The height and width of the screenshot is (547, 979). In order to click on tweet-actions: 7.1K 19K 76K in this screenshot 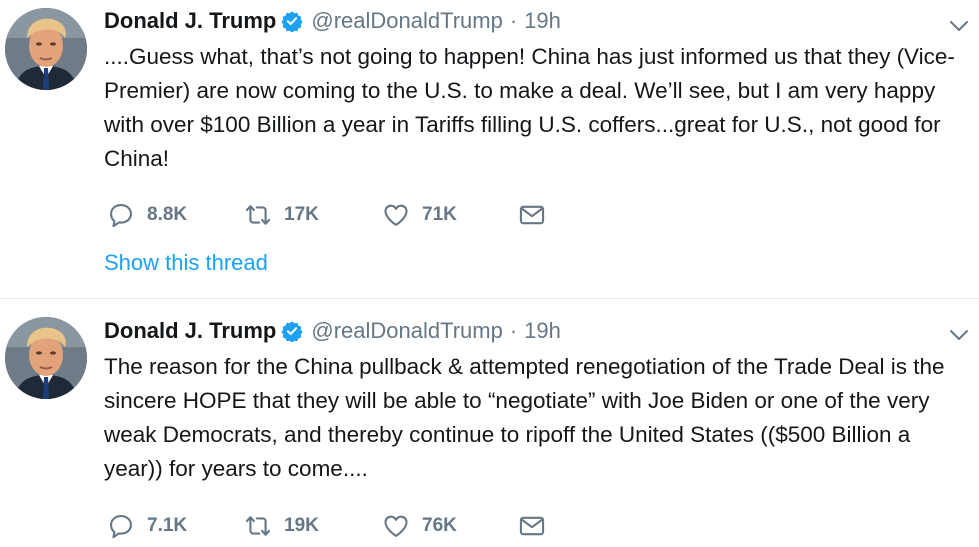, I will do `click(326, 526)`.